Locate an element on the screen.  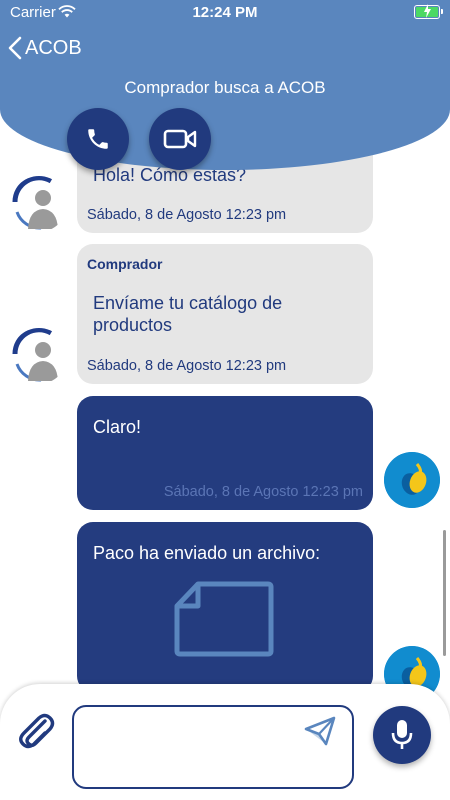
battery-icon is located at coordinates (427, 11).